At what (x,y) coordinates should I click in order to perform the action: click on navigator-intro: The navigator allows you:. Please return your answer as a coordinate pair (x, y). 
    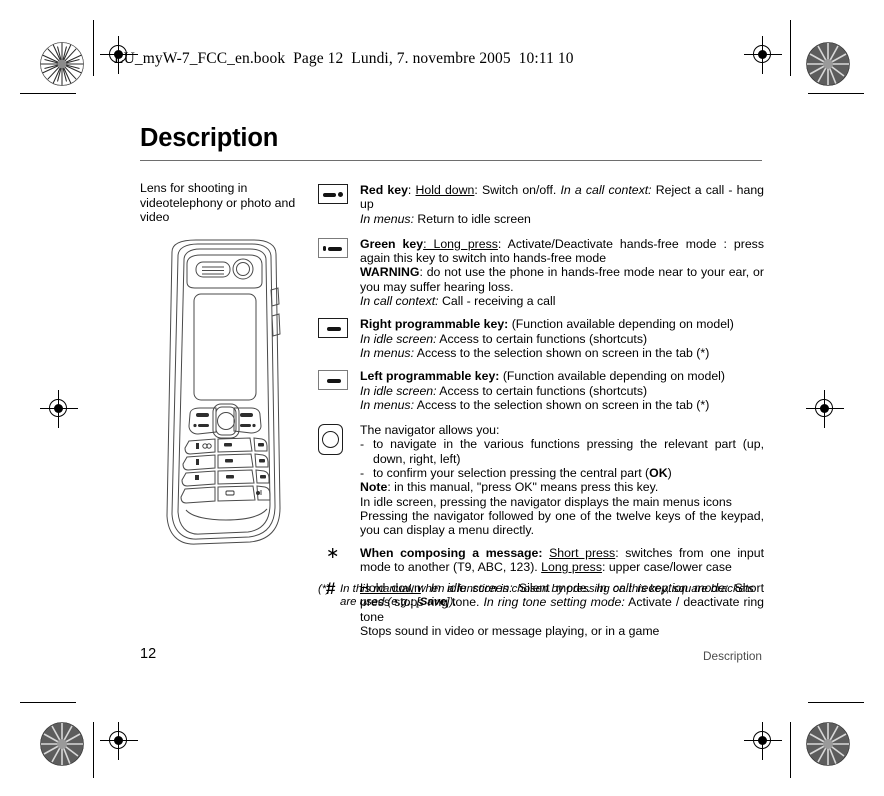
    Looking at the image, I should click on (430, 430).